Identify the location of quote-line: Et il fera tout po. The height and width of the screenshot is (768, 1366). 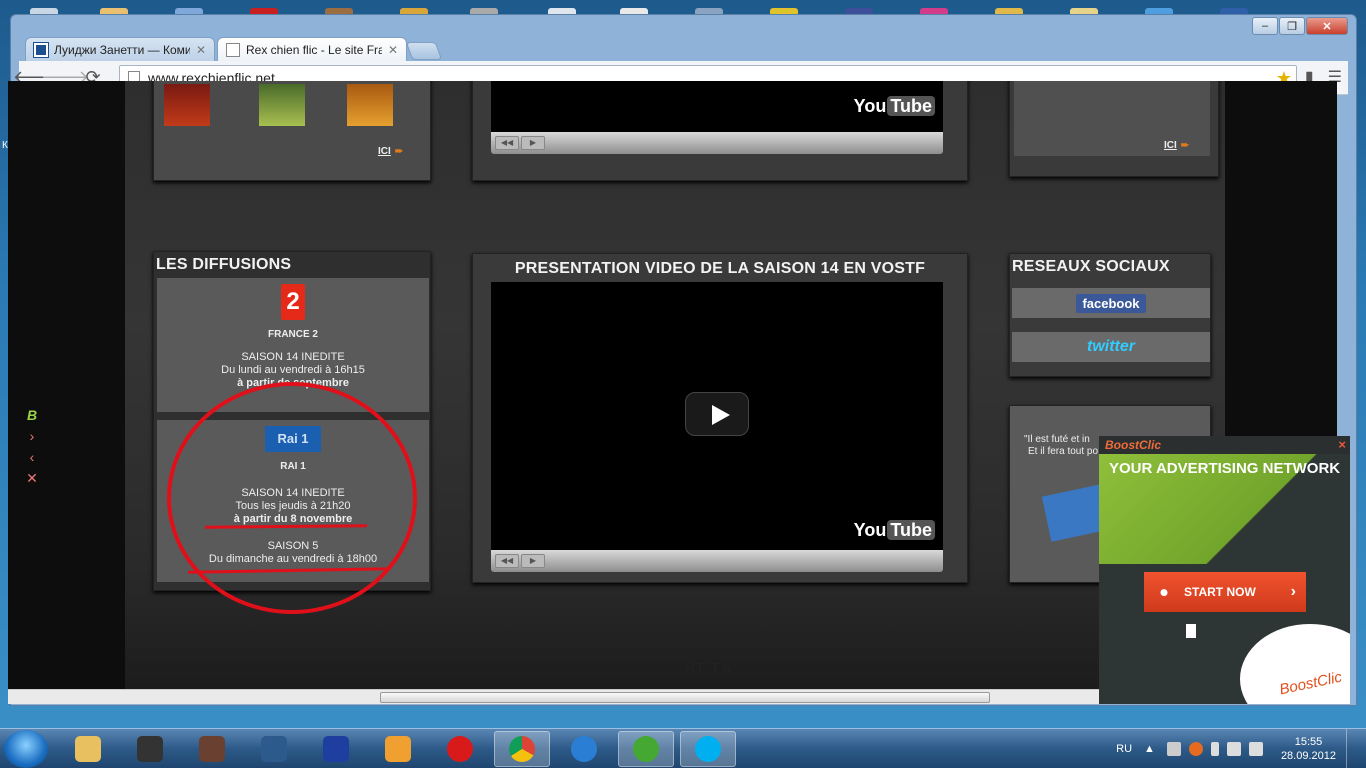
(1063, 451).